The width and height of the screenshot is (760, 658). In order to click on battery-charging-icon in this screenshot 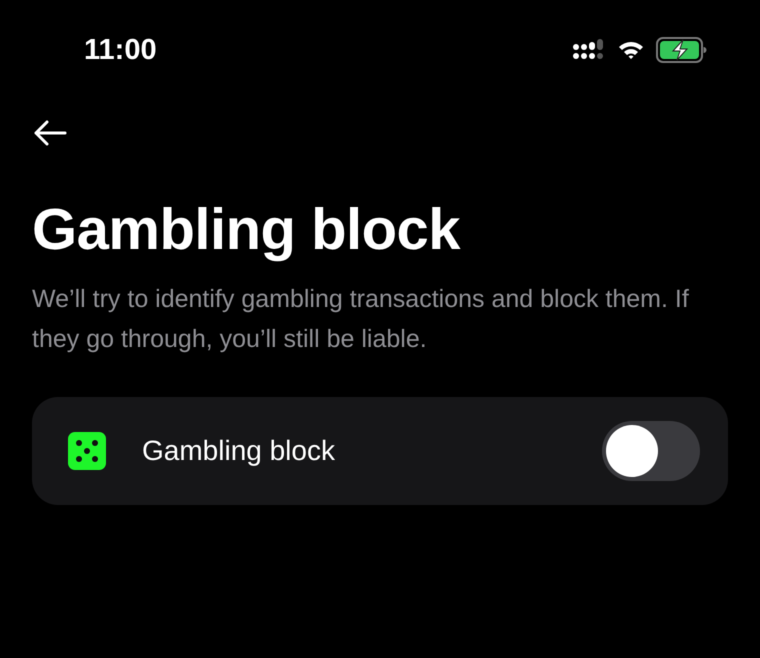, I will do `click(682, 50)`.